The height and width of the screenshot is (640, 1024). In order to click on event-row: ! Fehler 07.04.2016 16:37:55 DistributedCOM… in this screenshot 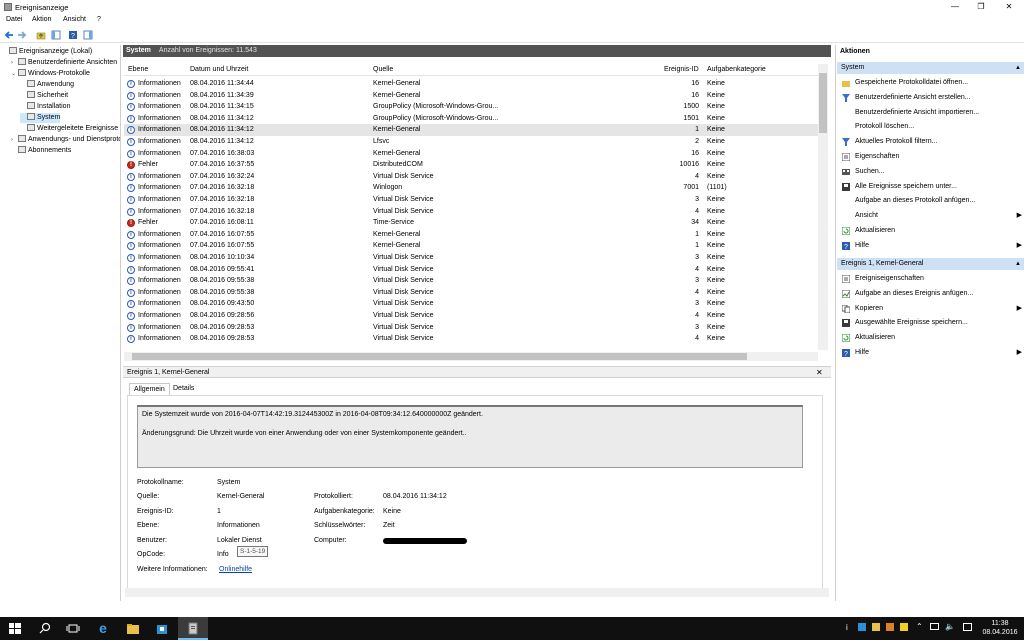, I will do `click(471, 165)`.